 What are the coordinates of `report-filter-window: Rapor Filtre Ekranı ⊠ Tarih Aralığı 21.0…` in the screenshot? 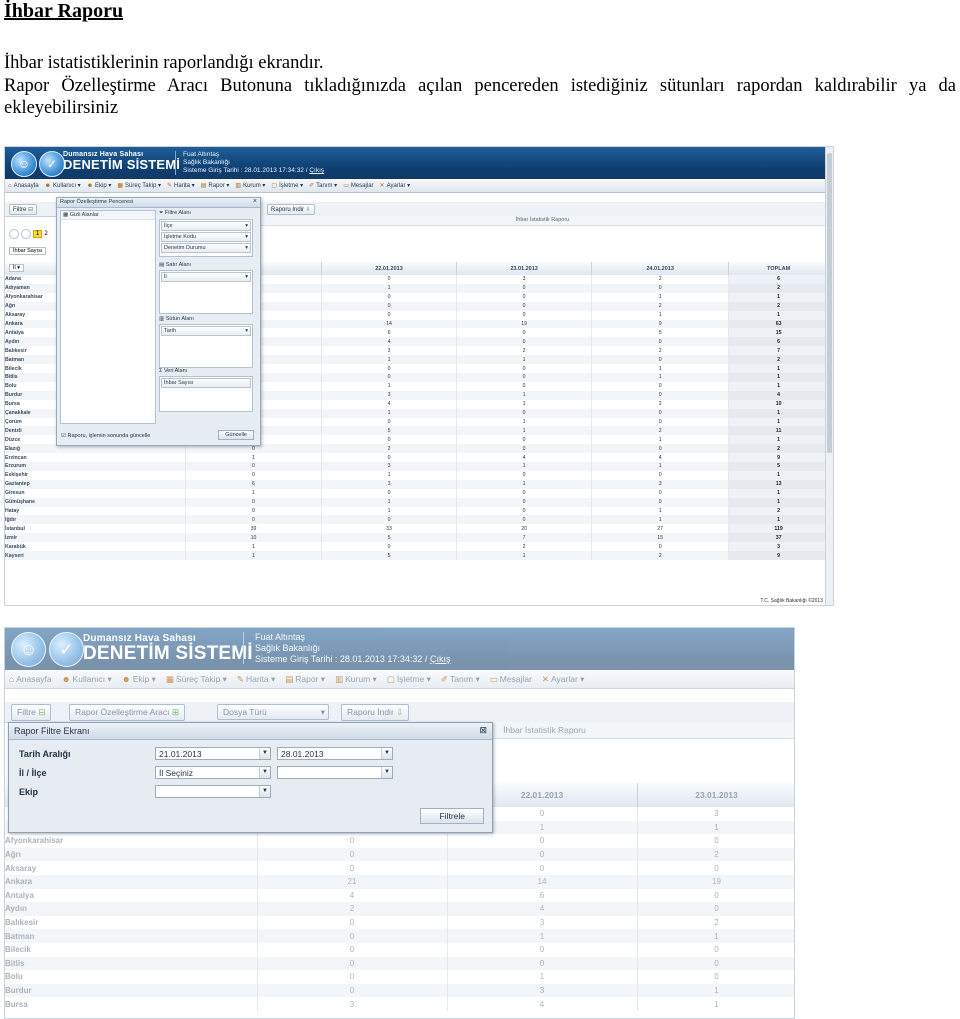 It's located at (250, 777).